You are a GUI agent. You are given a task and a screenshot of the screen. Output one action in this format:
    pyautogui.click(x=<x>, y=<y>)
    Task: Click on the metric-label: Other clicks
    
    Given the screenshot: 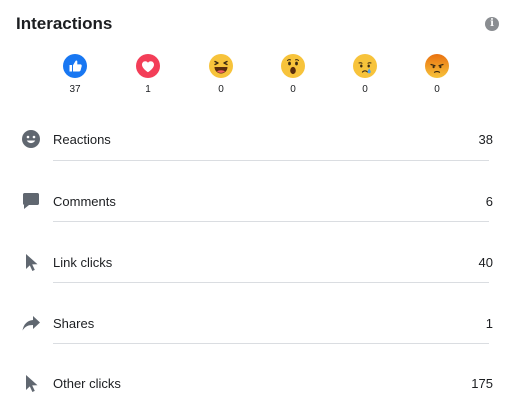 What is the action you would take?
    pyautogui.click(x=87, y=383)
    